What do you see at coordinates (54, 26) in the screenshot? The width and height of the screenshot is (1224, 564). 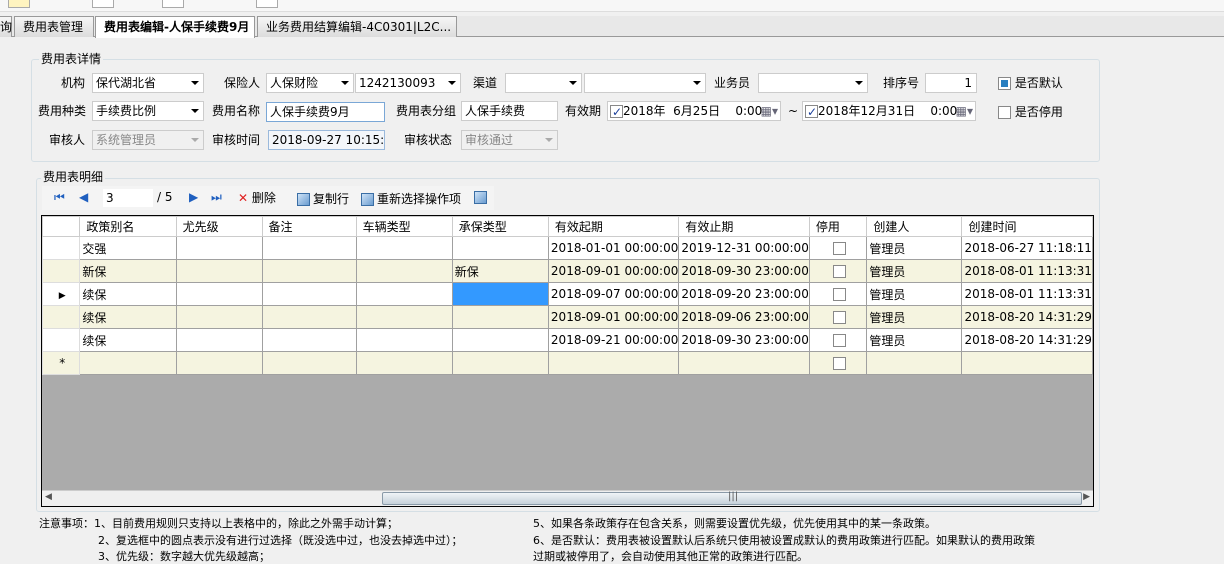 I see `tab-fee-table-management: 费用表管理` at bounding box center [54, 26].